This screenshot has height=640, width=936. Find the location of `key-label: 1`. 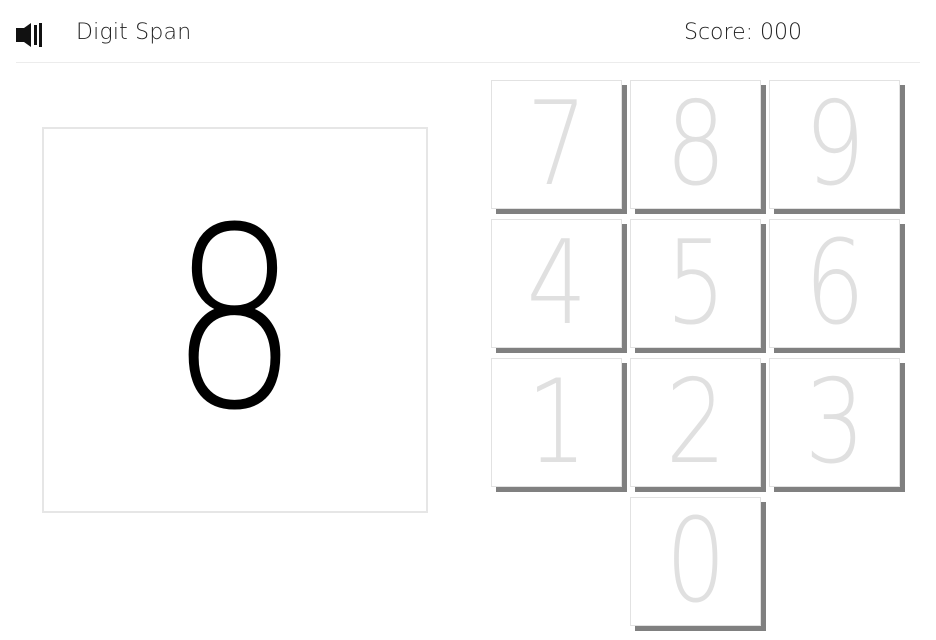

key-label: 1 is located at coordinates (556, 422).